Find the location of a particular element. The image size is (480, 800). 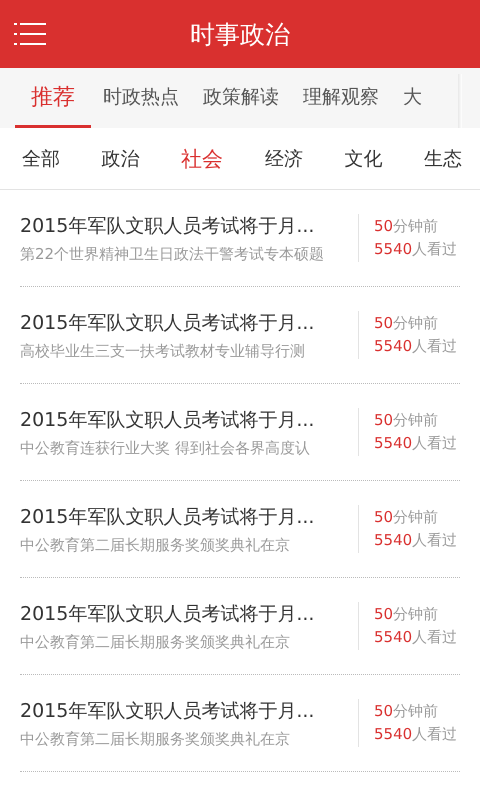

category-tab: 社会 is located at coordinates (202, 158).